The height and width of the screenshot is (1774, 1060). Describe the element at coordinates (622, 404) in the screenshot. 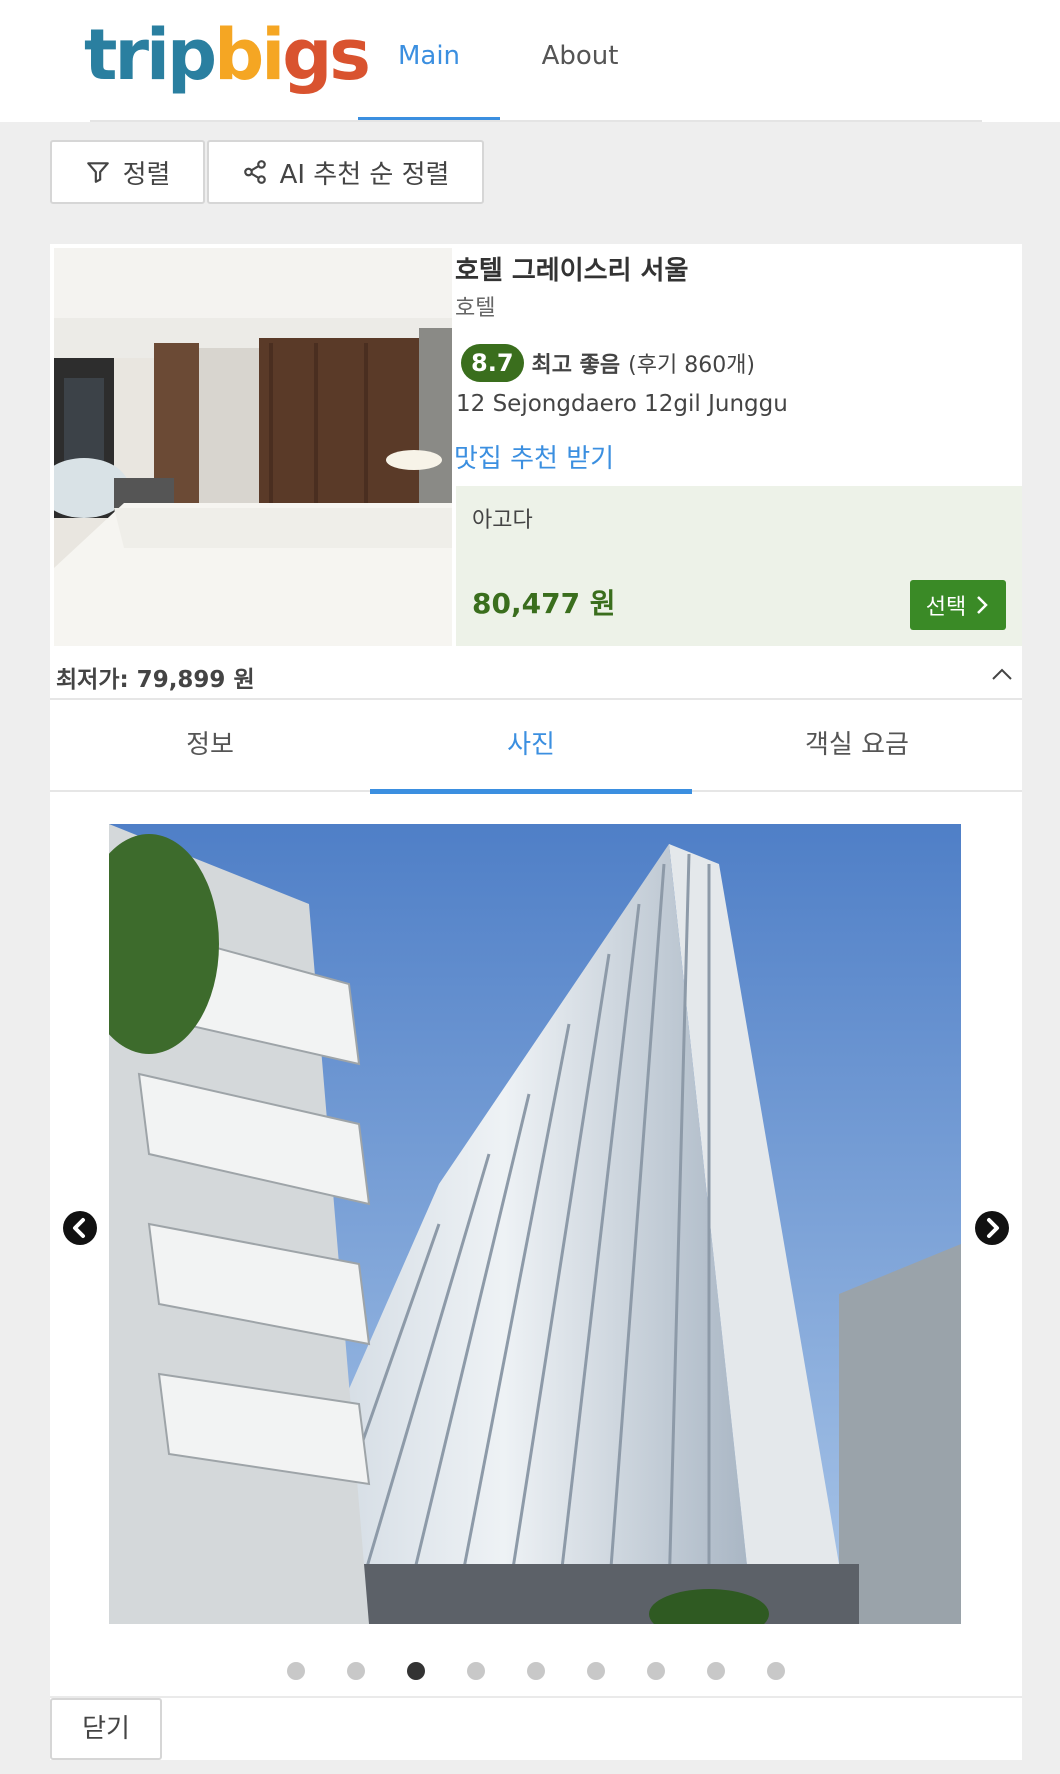

I see `hotel-address: 12 Sejongdaero 12gil Junggu` at that location.